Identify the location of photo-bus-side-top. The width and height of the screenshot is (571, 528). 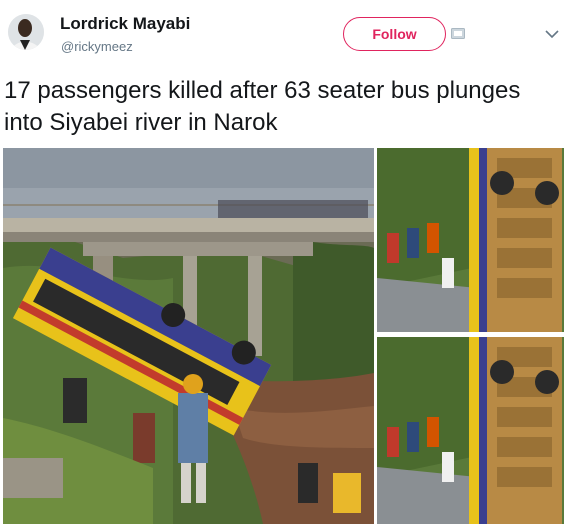
(470, 240).